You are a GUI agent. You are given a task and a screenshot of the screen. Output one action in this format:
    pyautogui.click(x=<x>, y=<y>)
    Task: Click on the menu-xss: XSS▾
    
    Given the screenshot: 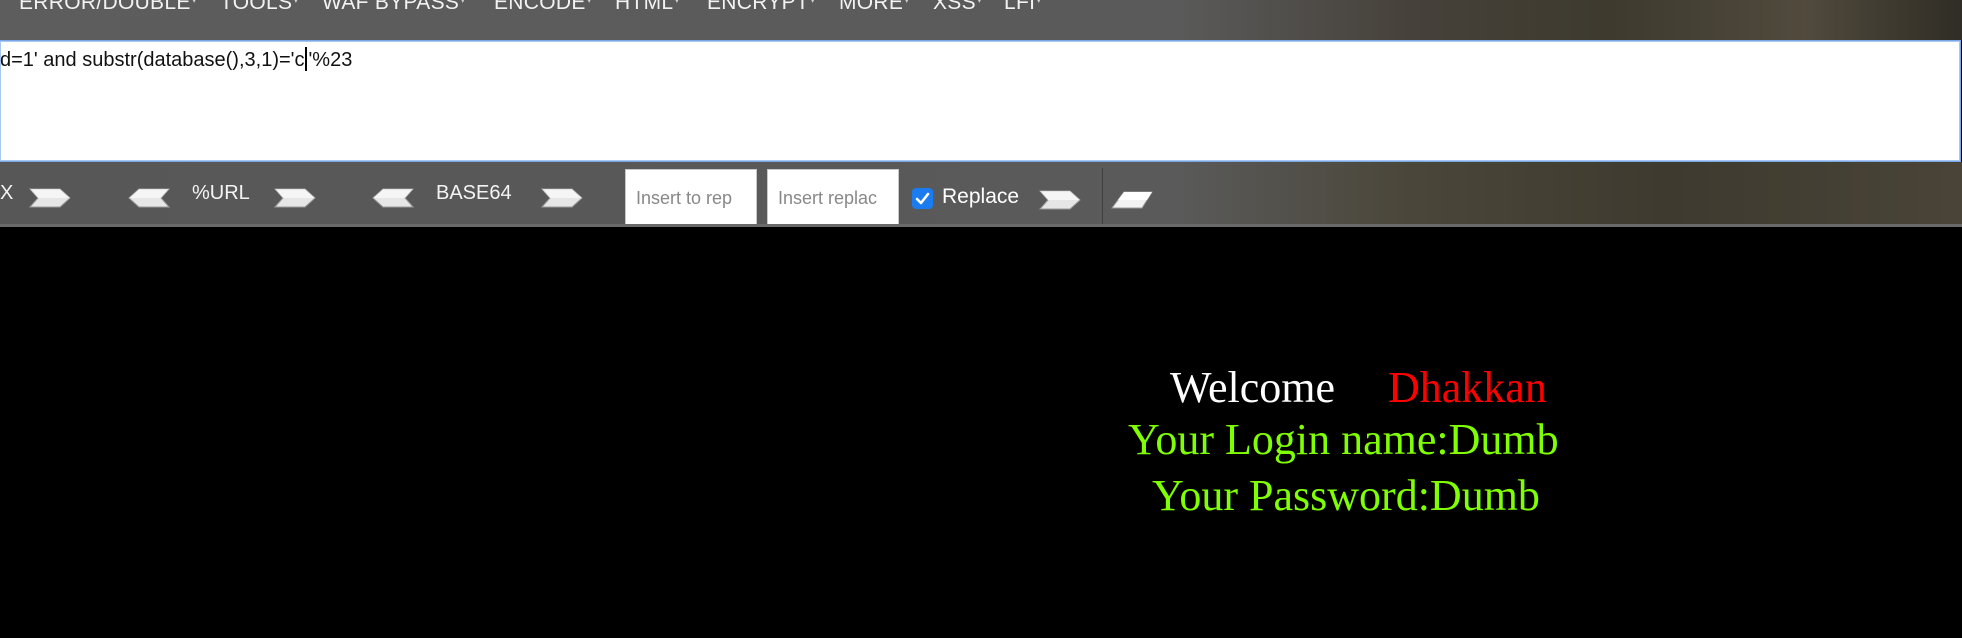 What is the action you would take?
    pyautogui.click(x=957, y=7)
    